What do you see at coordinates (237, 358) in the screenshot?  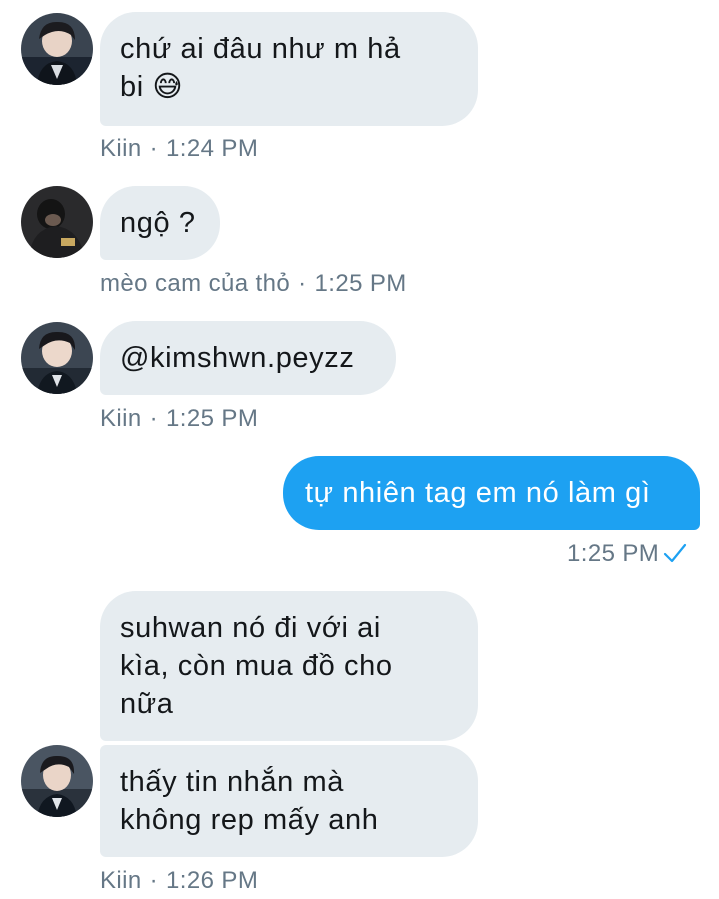 I see `message-text: @kimshwn.peyzz` at bounding box center [237, 358].